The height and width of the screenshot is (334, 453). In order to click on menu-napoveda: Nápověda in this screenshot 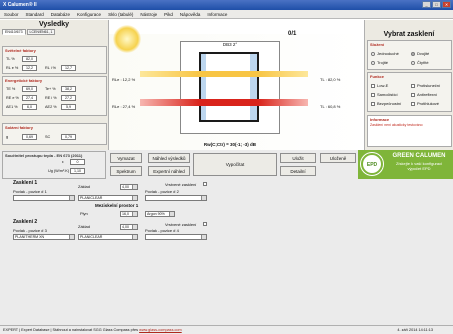, I will do `click(190, 15)`.